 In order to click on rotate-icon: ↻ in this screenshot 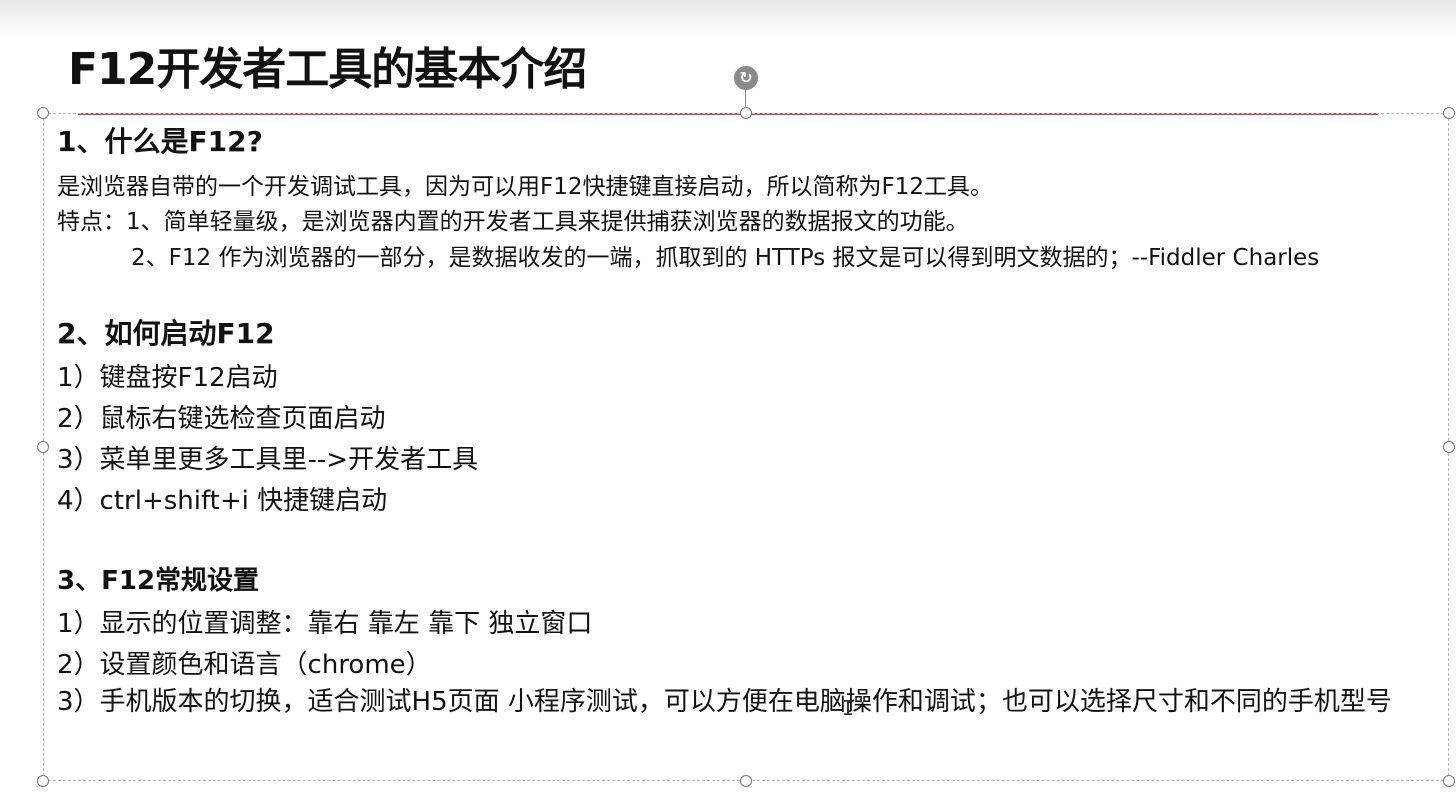, I will do `click(746, 78)`.